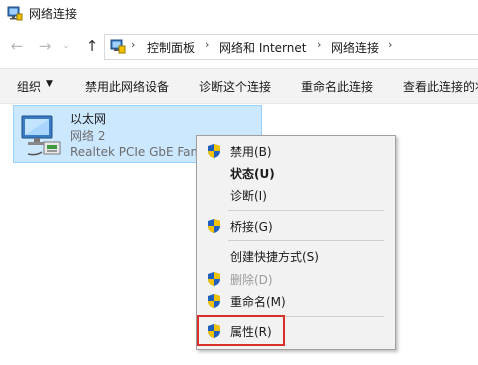 The height and width of the screenshot is (365, 478). What do you see at coordinates (88, 136) in the screenshot?
I see `adapter-network: 网络 2` at bounding box center [88, 136].